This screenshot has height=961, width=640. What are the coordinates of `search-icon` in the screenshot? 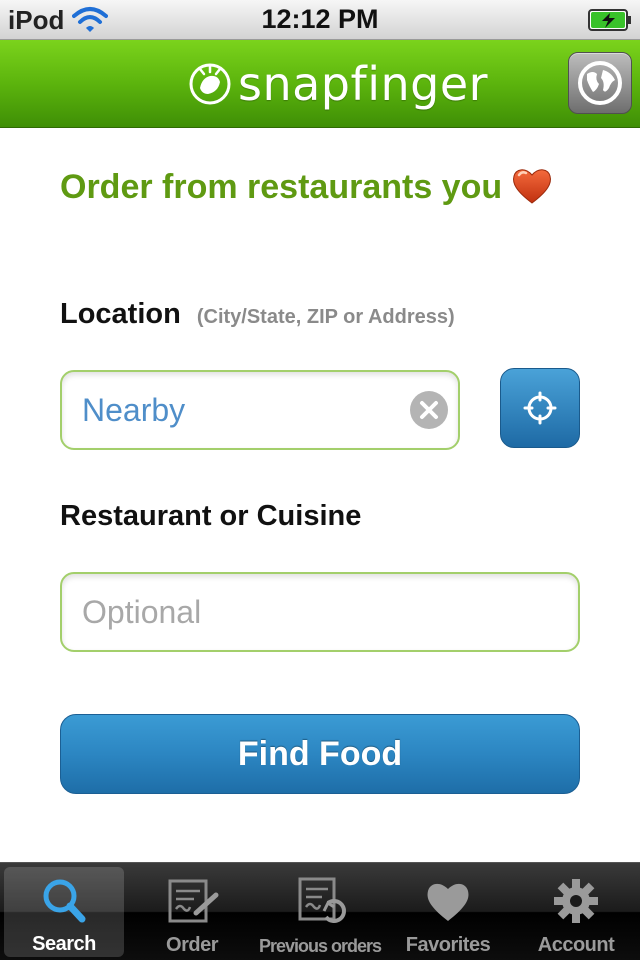 It's located at (64, 901).